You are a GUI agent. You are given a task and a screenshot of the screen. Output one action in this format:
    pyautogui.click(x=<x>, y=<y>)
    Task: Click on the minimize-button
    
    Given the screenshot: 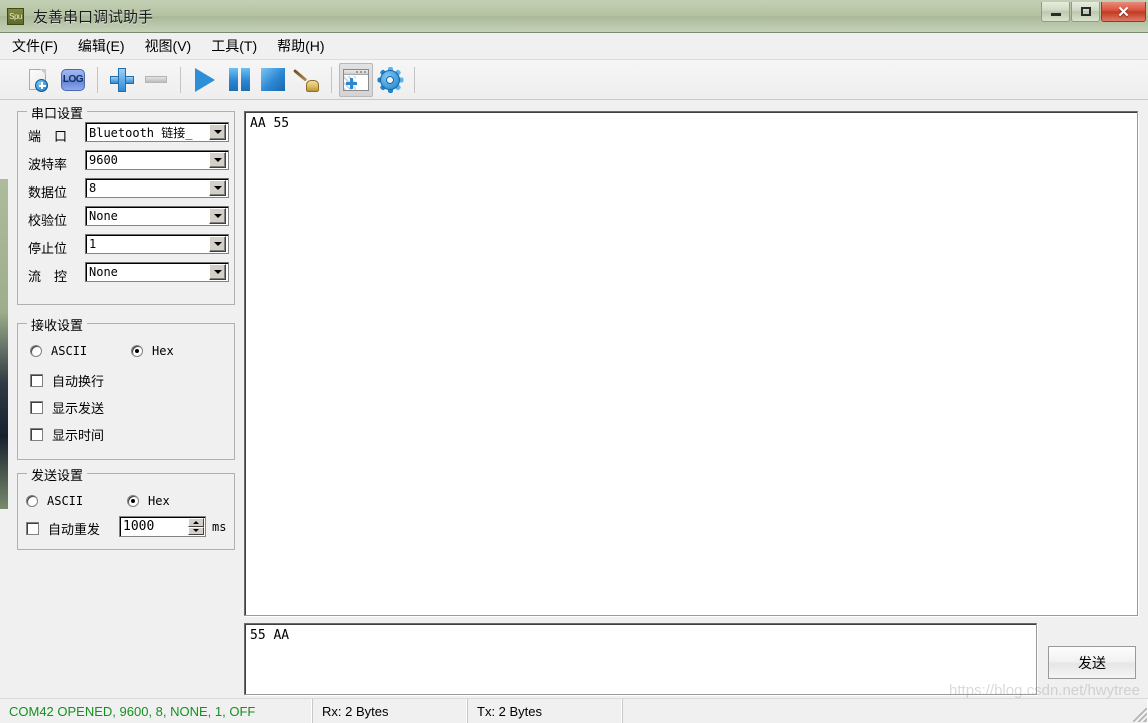 What is the action you would take?
    pyautogui.click(x=1055, y=12)
    